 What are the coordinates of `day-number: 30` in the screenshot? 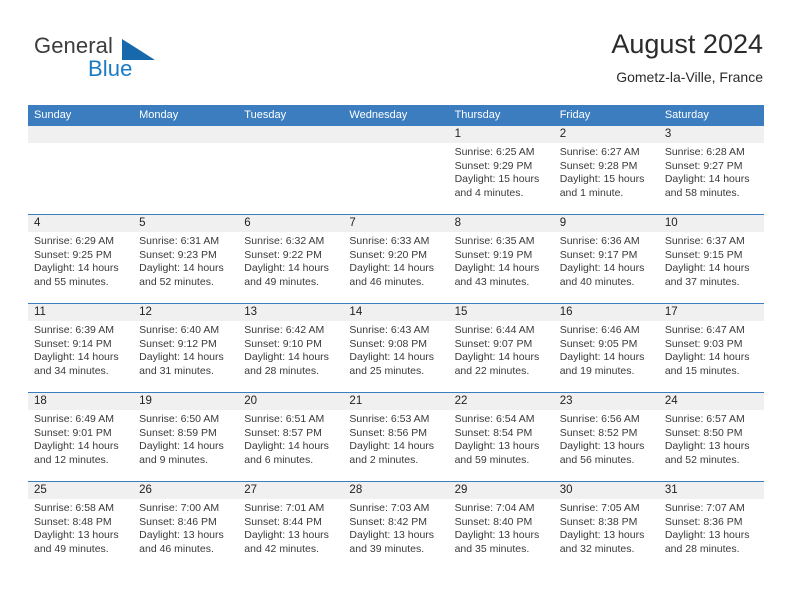 It's located at (606, 490).